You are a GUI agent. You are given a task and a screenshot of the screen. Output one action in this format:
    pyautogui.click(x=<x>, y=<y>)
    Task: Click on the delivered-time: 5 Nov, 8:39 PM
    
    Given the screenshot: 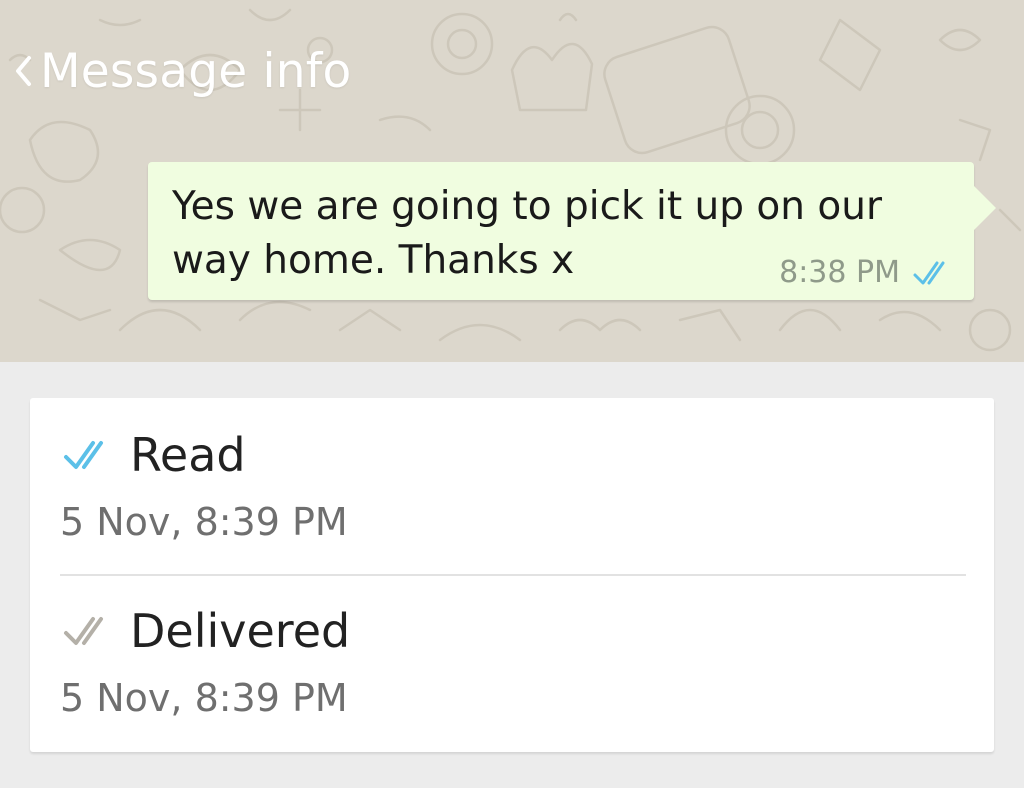 What is the action you would take?
    pyautogui.click(x=204, y=698)
    